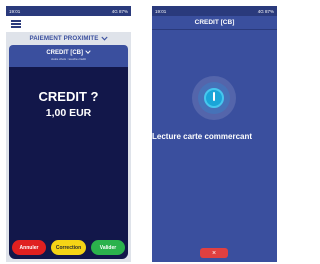 This screenshot has height=264, width=320. Describe the element at coordinates (64, 38) in the screenshot. I see `payment-mode-label: PAIEMENT PROXIMITE` at that location.